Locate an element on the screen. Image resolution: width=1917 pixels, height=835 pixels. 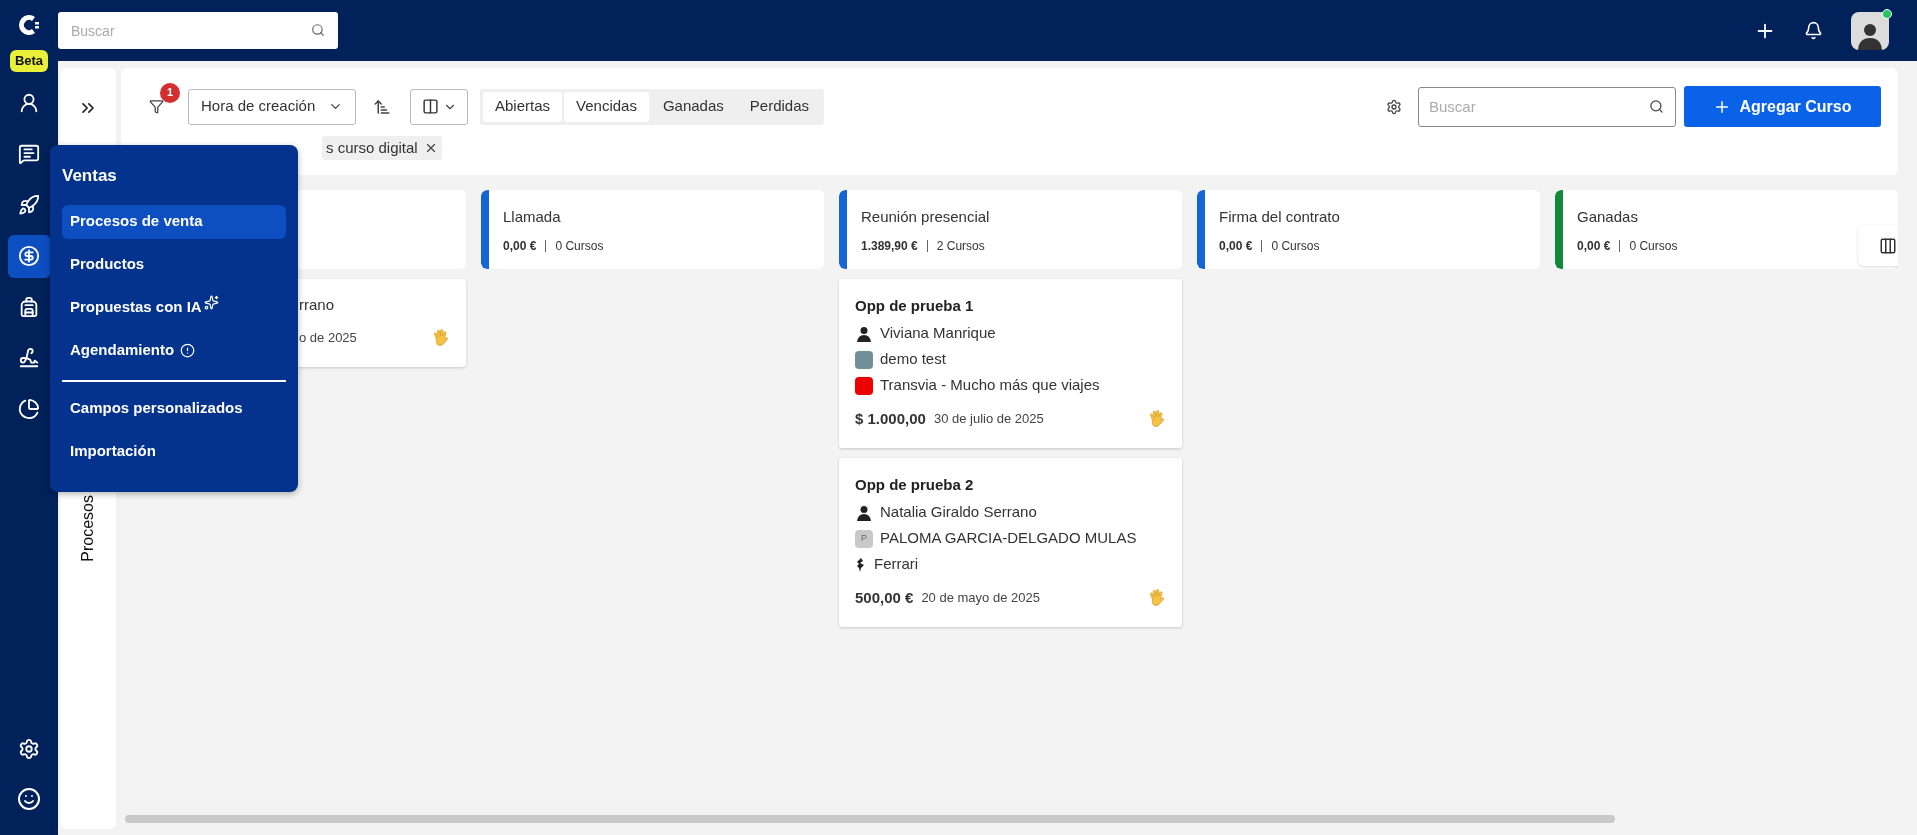
menu-title: Ventas is located at coordinates (90, 176).